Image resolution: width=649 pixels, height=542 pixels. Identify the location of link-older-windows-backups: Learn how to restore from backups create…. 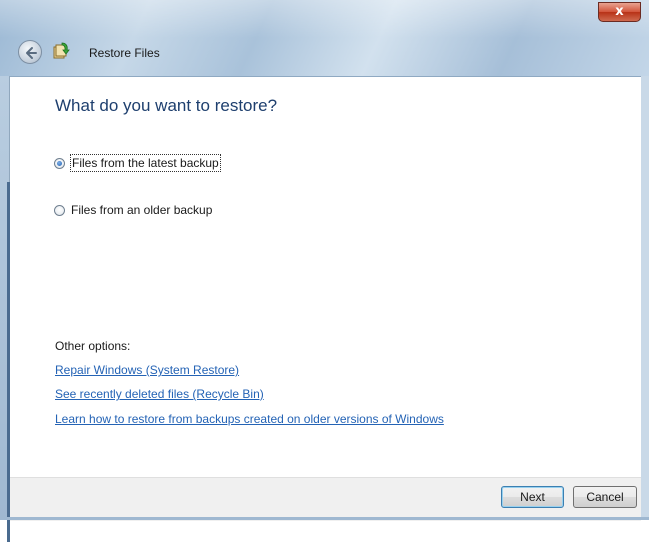
(249, 419).